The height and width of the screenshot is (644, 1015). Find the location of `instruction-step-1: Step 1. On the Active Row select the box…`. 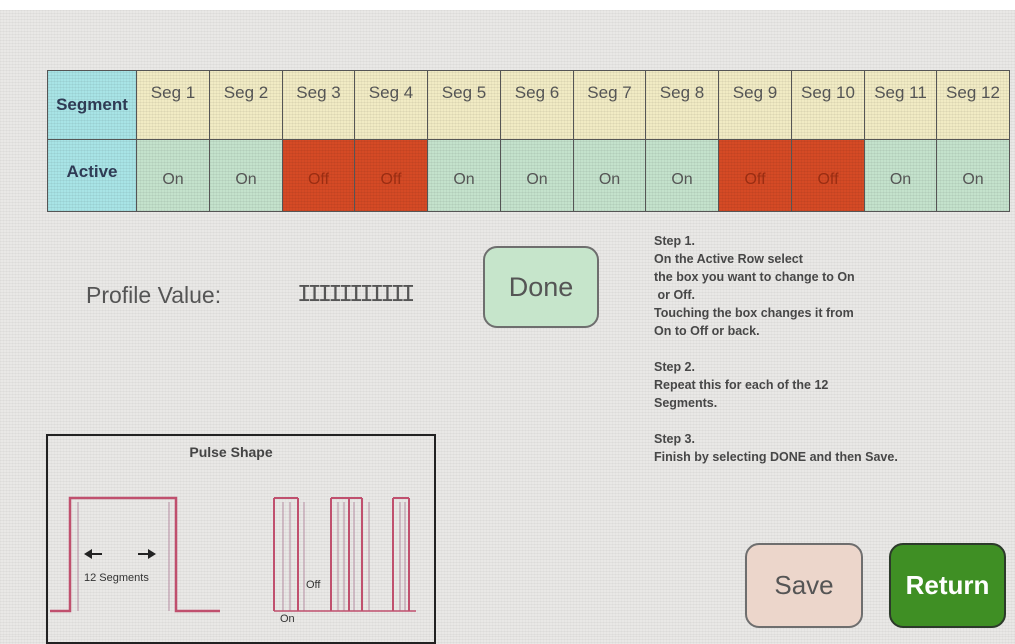

instruction-step-1: Step 1. On the Active Row select the box… is located at coordinates (809, 286).